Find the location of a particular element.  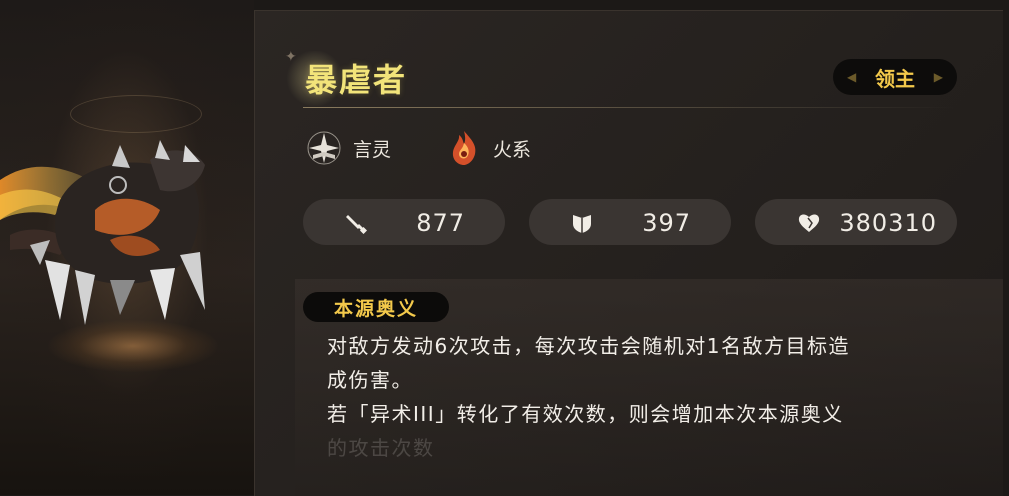

monster-portrait-image is located at coordinates (102, 232).